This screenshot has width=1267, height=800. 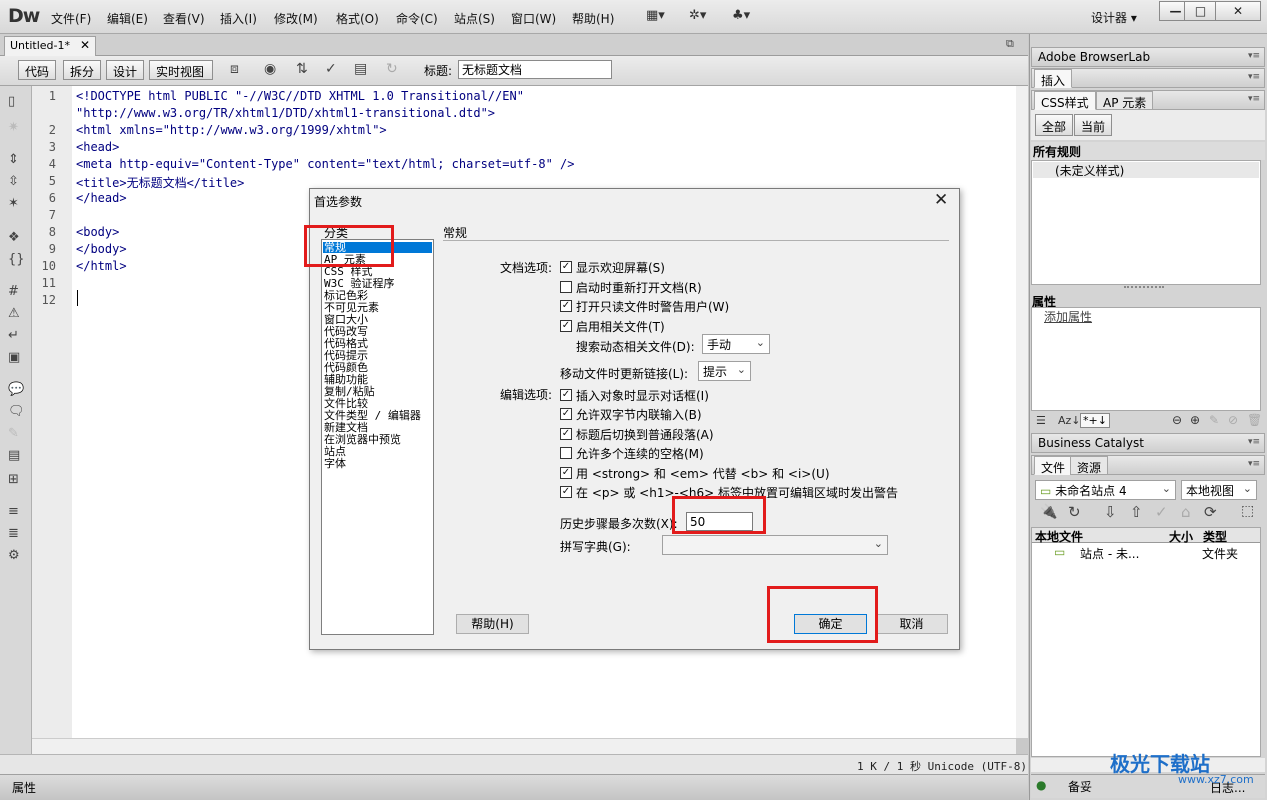 What do you see at coordinates (14, 357) in the screenshot?
I see `syntax-coloring-icon: ▣` at bounding box center [14, 357].